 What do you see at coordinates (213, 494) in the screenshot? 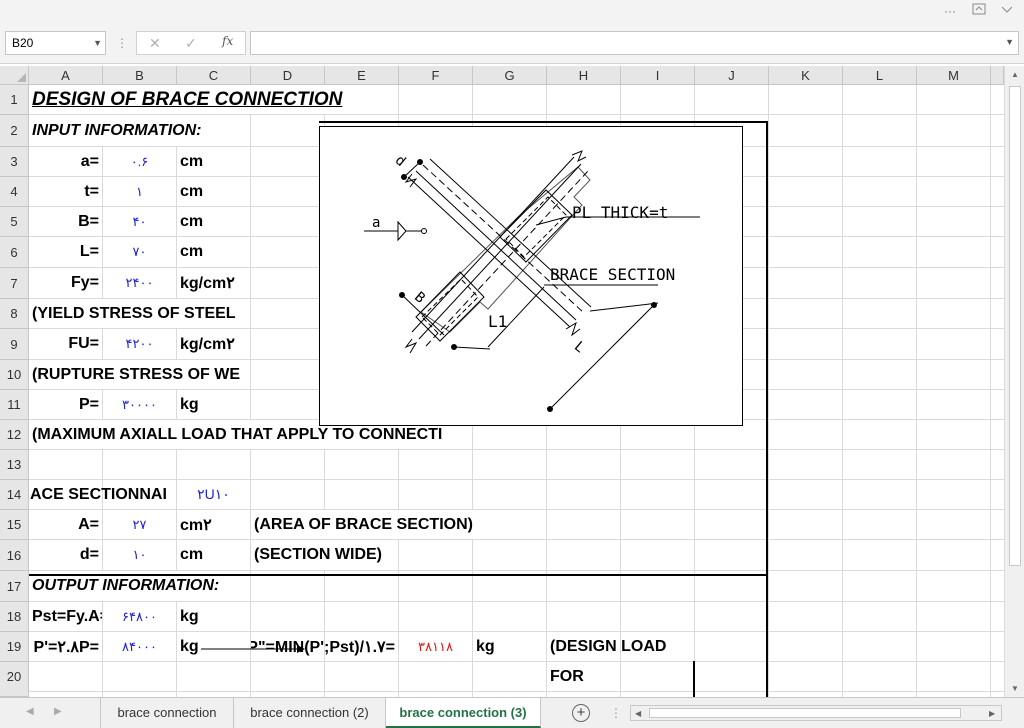
I see `value-brace-section: ۲U۱۰` at bounding box center [213, 494].